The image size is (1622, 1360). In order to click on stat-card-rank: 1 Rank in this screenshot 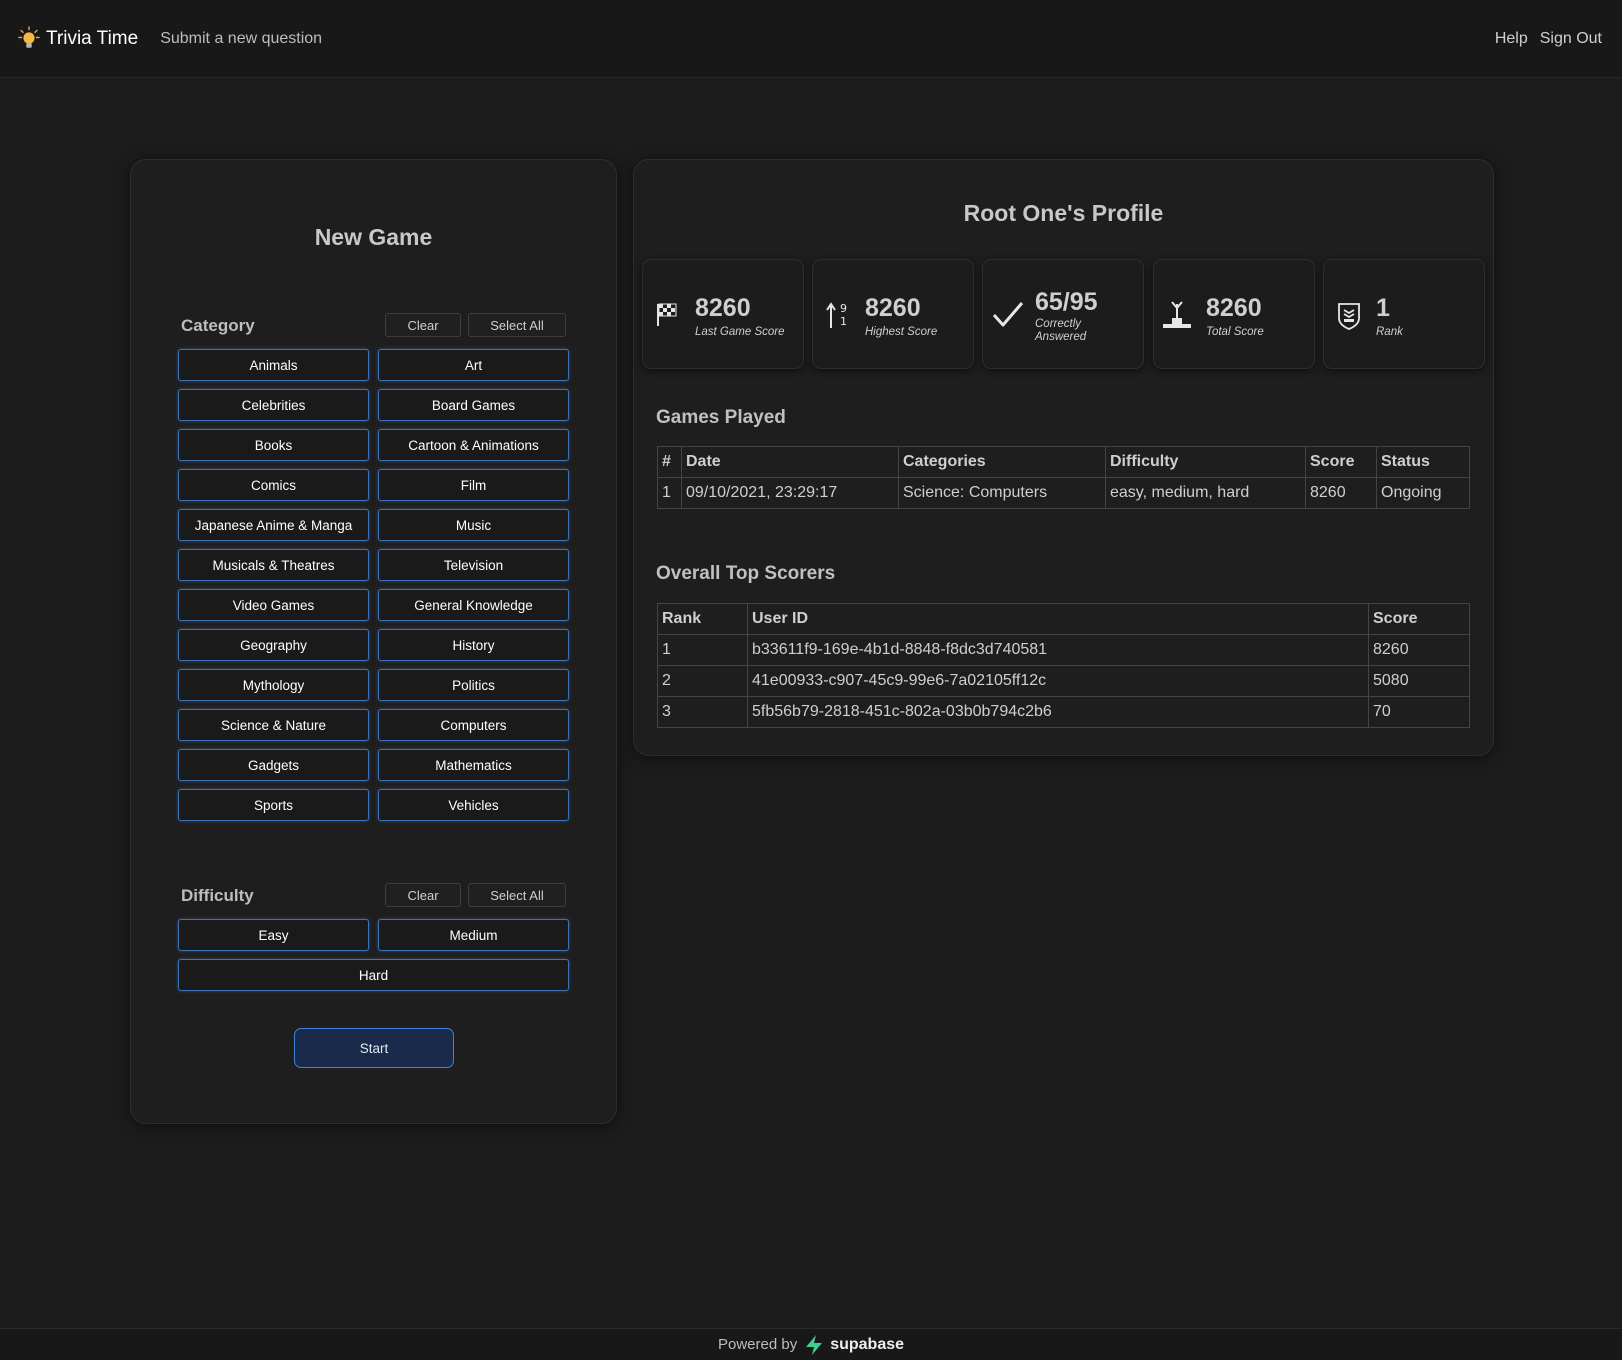, I will do `click(1404, 314)`.